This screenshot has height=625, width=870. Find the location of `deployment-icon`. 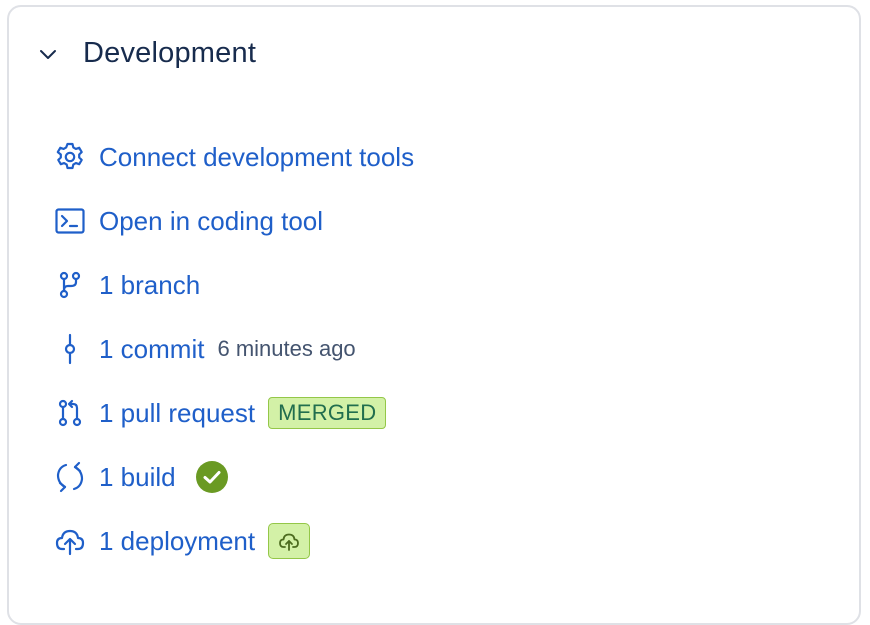

deployment-icon is located at coordinates (70, 541).